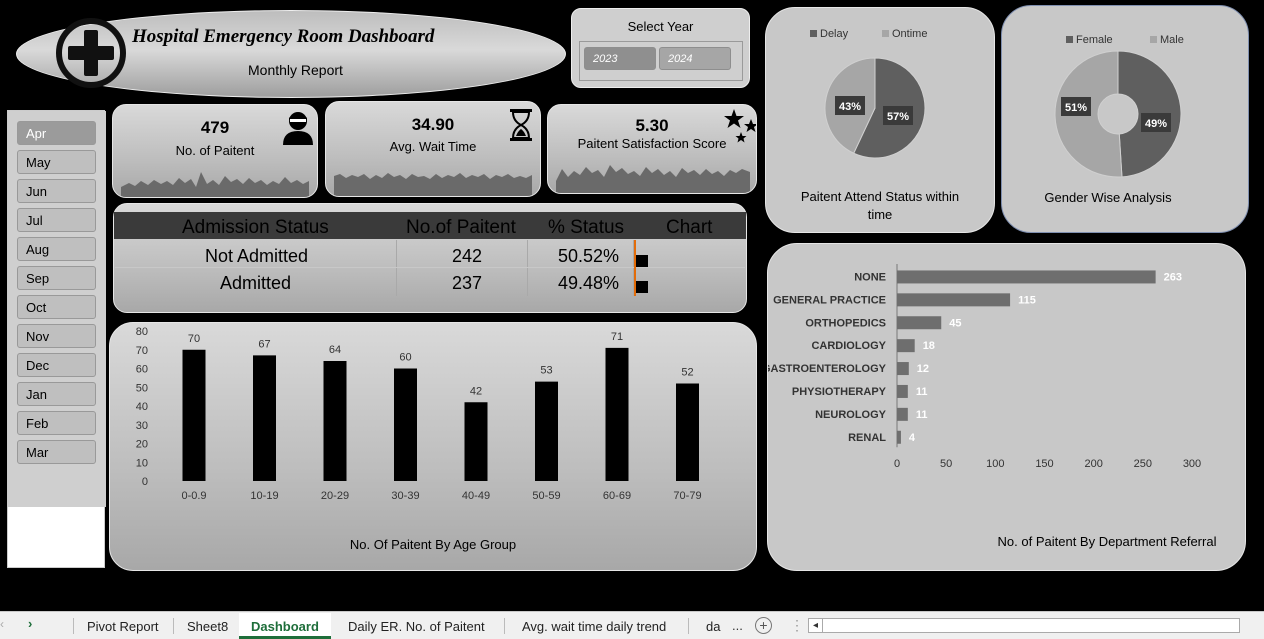 The image size is (1264, 639). Describe the element at coordinates (91, 53) in the screenshot. I see `medical-cross-icon` at that location.